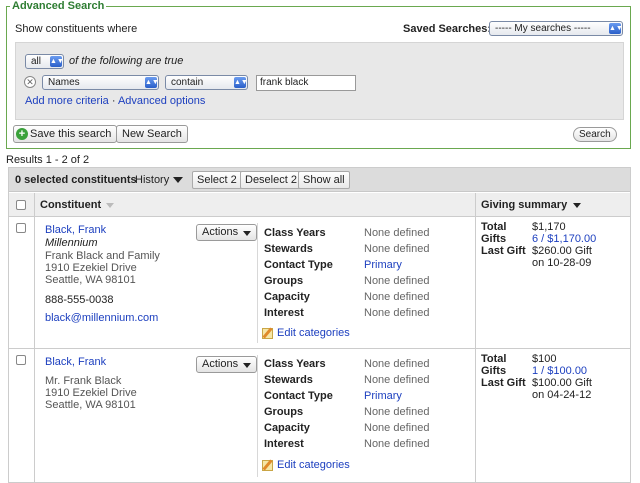 This screenshot has height=483, width=640. Describe the element at coordinates (298, 265) in the screenshot. I see `attr-label: Contact Type` at that location.